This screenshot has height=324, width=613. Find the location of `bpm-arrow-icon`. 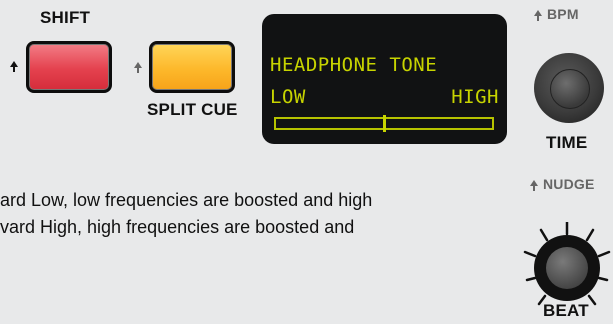

bpm-arrow-icon is located at coordinates (538, 15).